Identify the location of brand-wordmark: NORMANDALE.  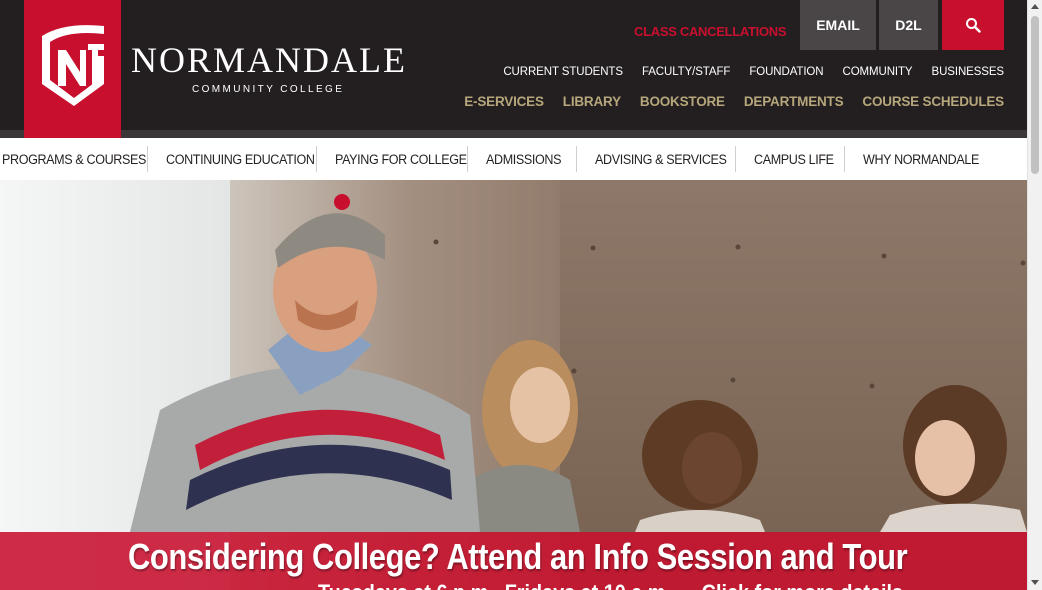
(269, 60).